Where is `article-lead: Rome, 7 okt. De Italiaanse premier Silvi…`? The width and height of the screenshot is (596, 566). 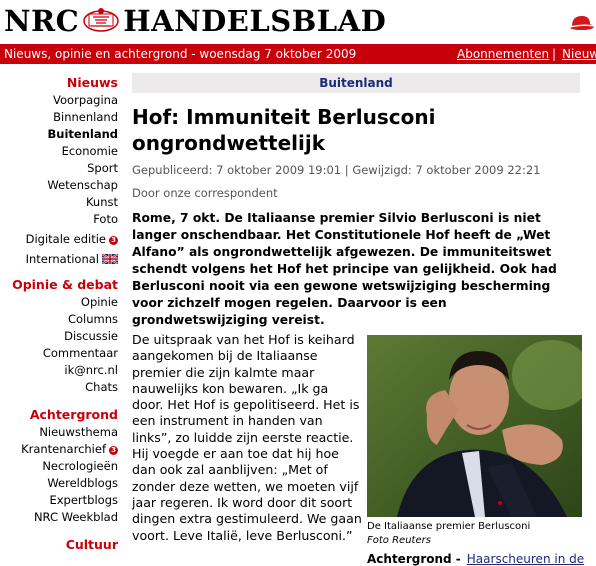
article-lead: Rome, 7 okt. De Italiaanse premier Silvi… is located at coordinates (344, 269).